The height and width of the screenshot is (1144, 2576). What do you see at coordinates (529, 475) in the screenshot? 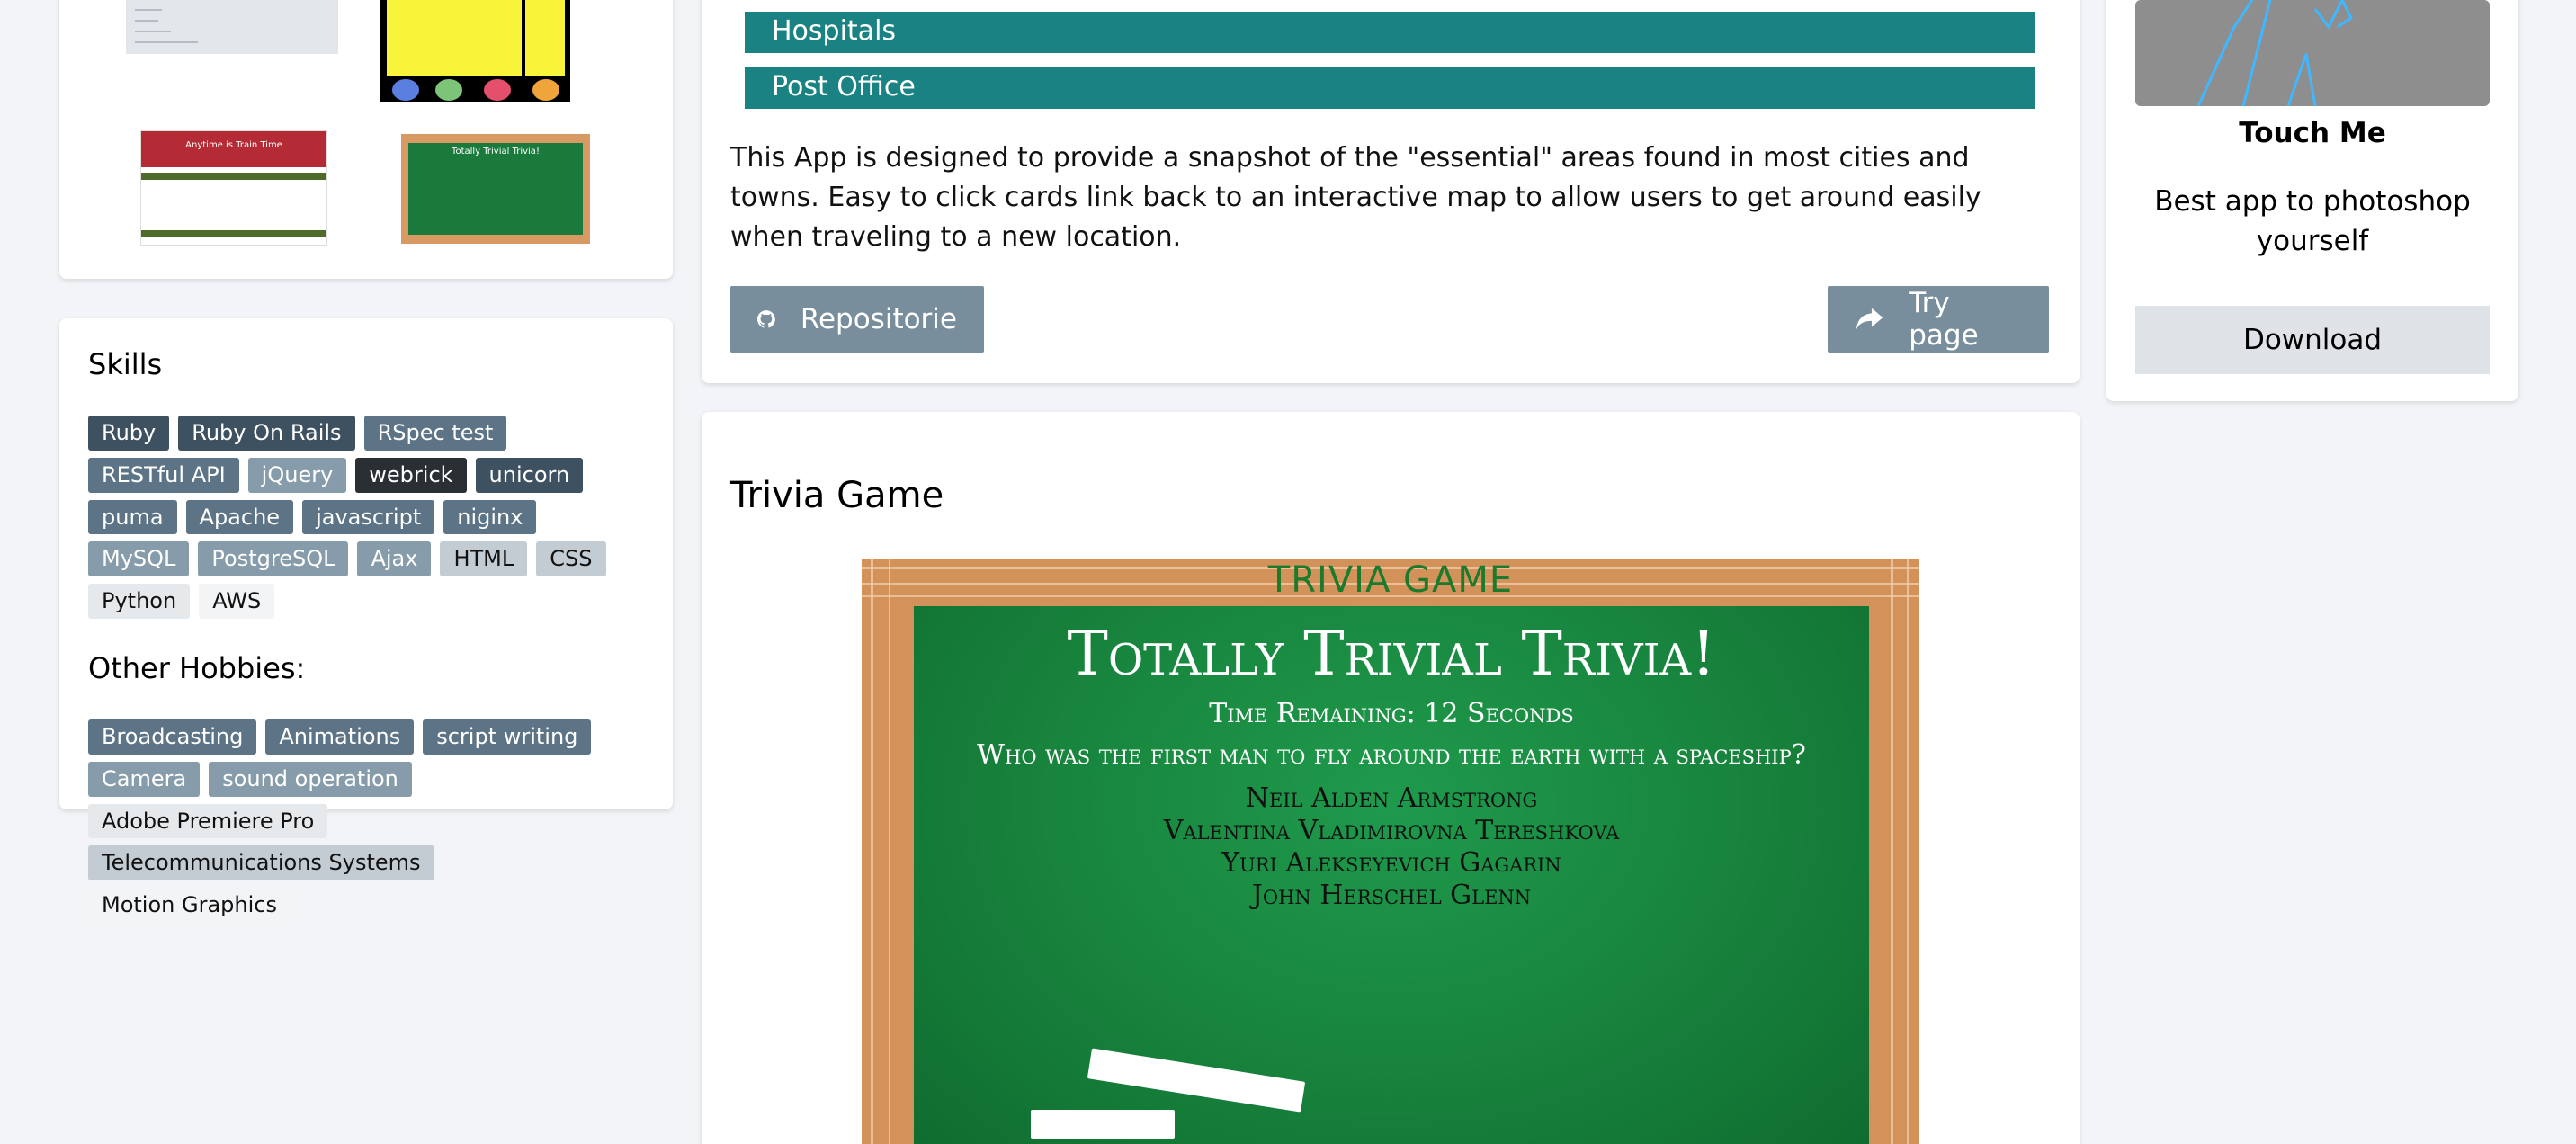
I see `skill-tag: unicorn` at bounding box center [529, 475].